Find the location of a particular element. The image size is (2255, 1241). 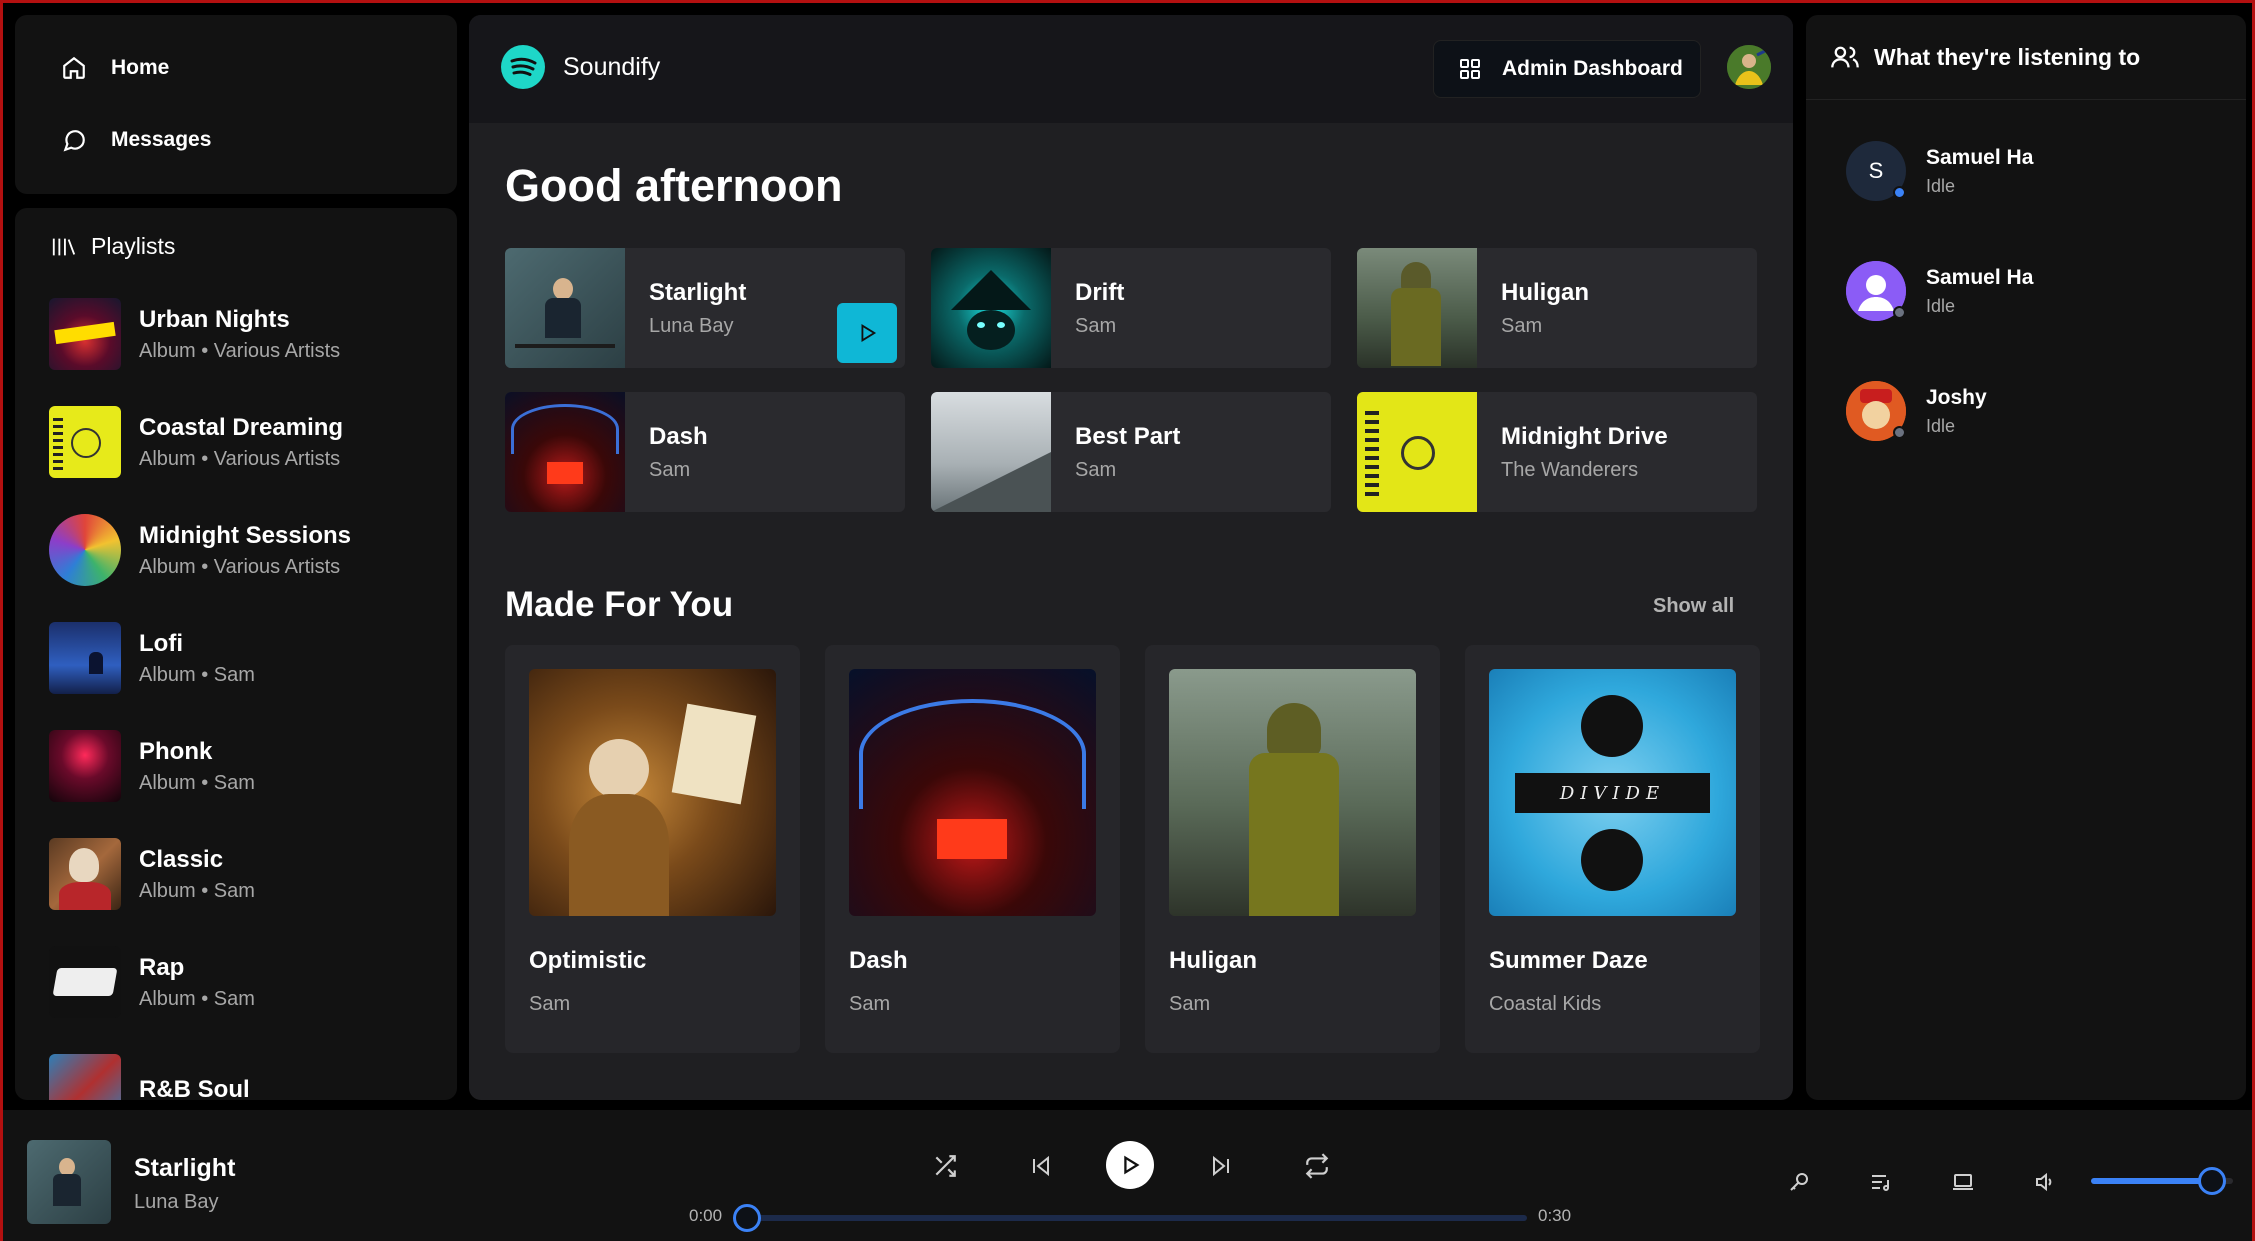

skip-back-icon is located at coordinates (1041, 1166).